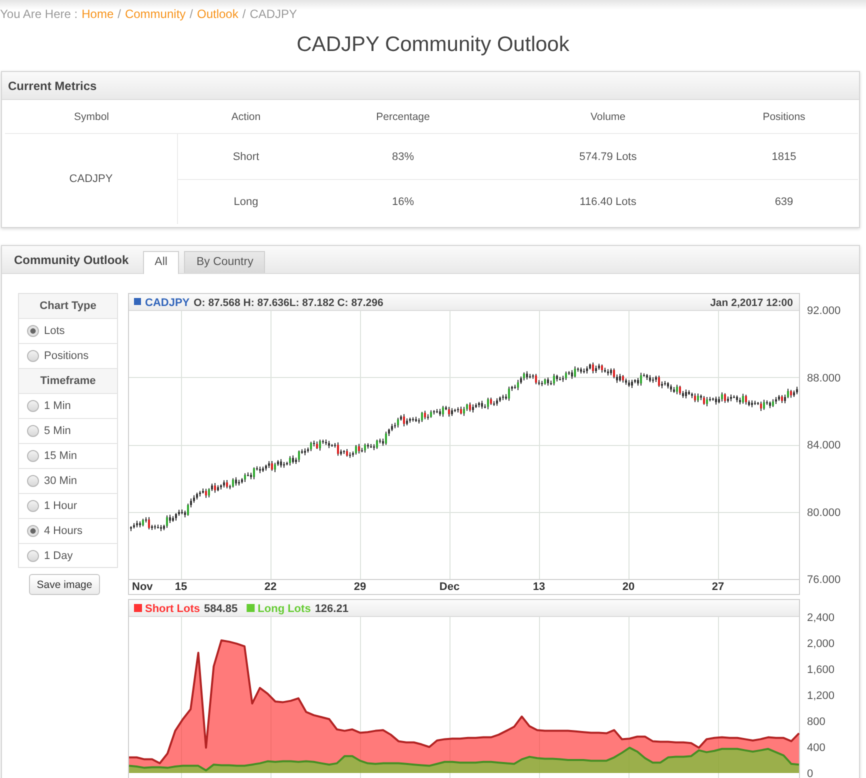  What do you see at coordinates (791, 117) in the screenshot?
I see `table-header-cell: Positions` at bounding box center [791, 117].